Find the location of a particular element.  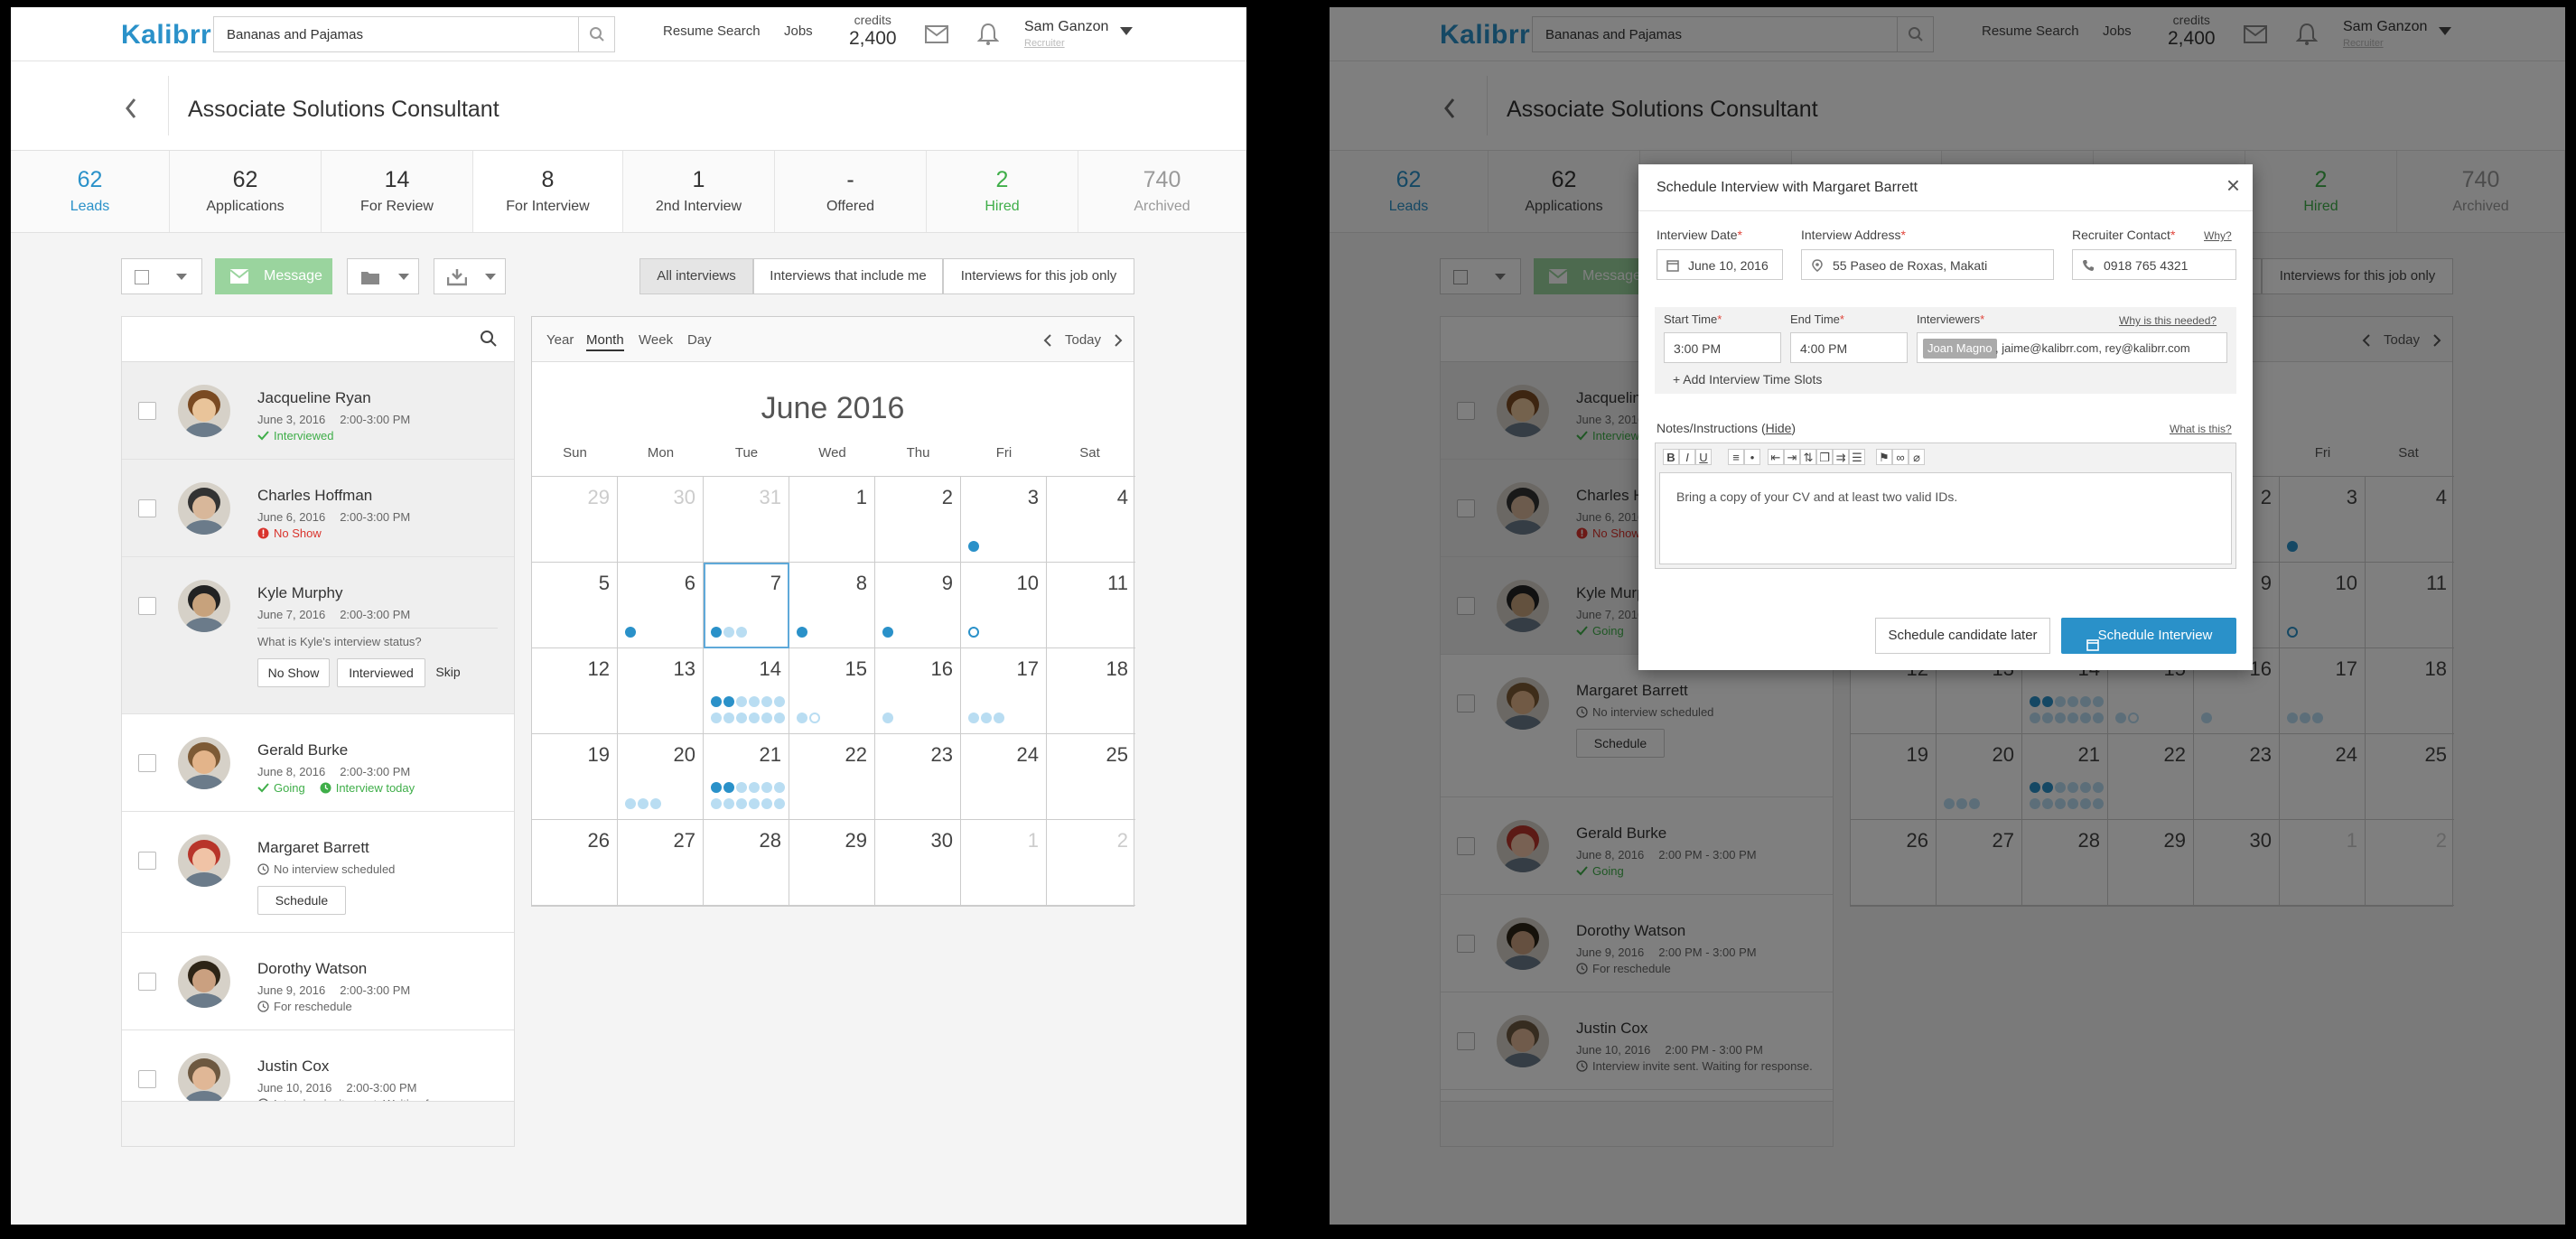

view-month: Month is located at coordinates (605, 341).